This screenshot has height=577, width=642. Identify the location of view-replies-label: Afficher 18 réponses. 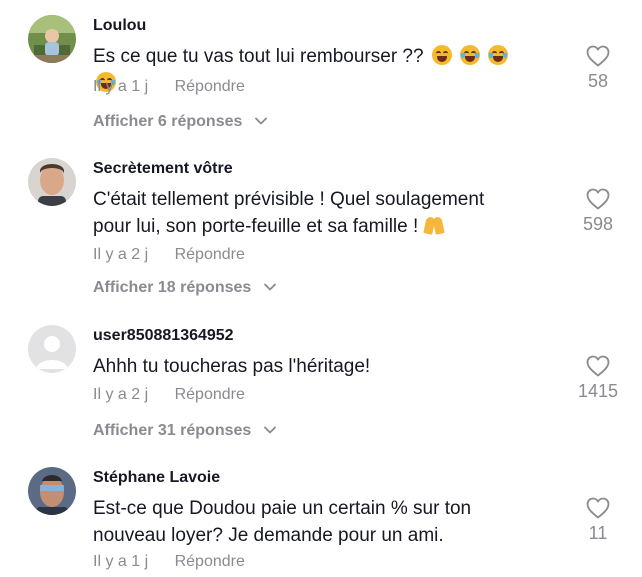
(172, 287).